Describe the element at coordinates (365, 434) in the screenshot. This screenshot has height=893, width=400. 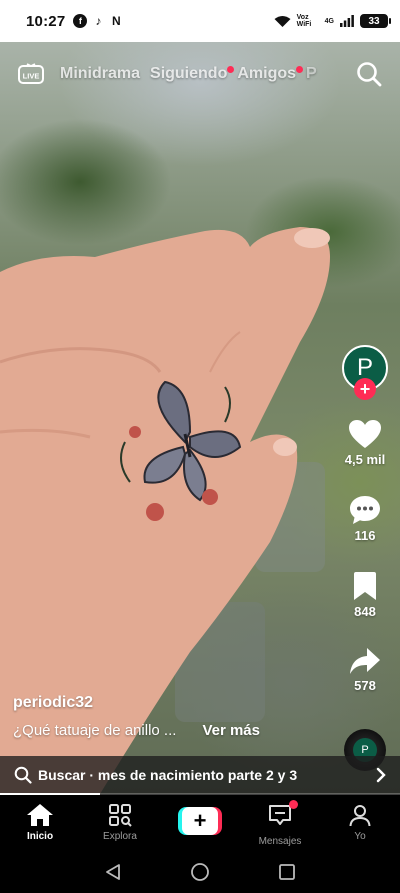
I see `heart-icon` at that location.